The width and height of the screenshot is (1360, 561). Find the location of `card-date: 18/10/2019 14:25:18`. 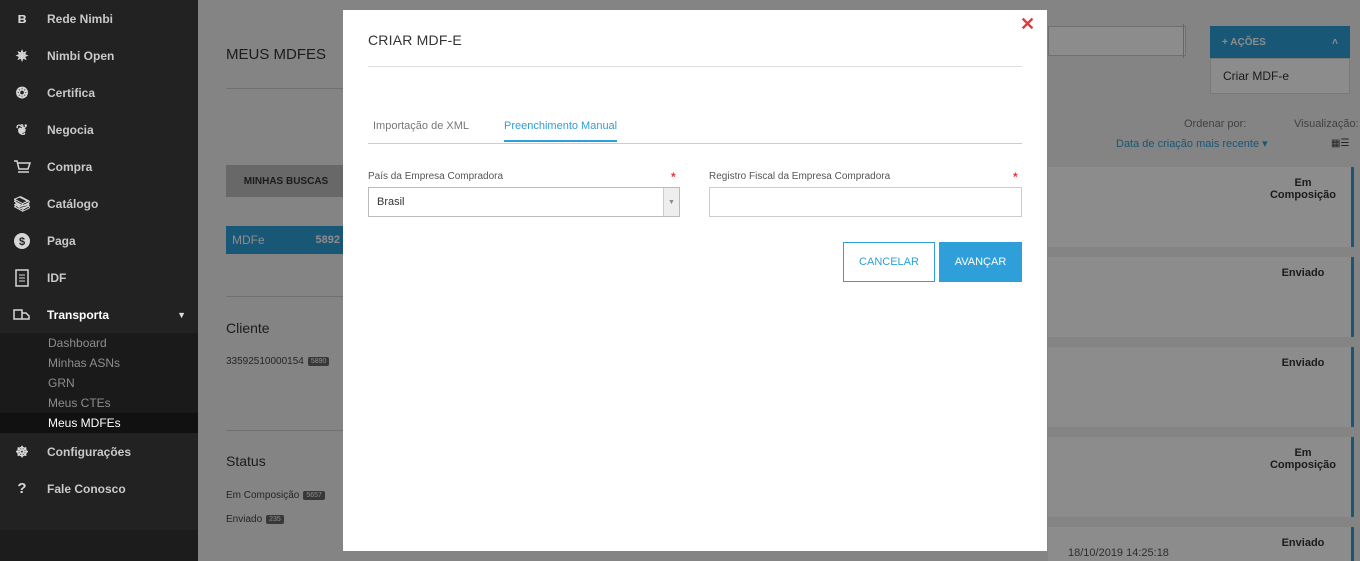

card-date: 18/10/2019 14:25:18 is located at coordinates (1118, 553).